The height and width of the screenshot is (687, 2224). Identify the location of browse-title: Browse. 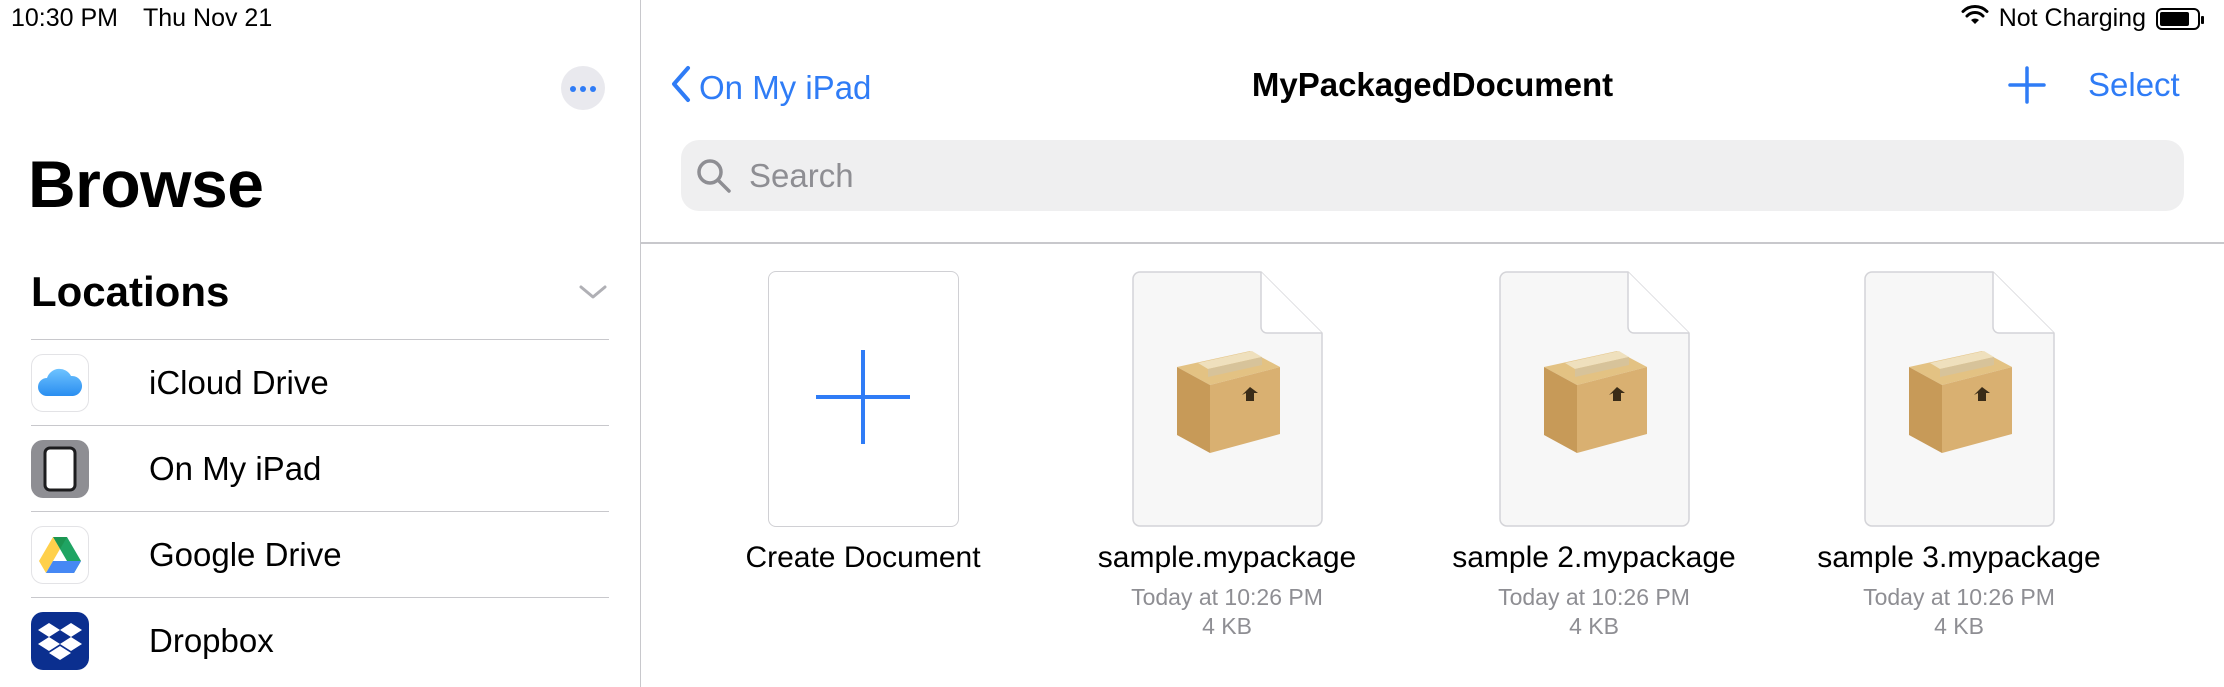
(146, 184).